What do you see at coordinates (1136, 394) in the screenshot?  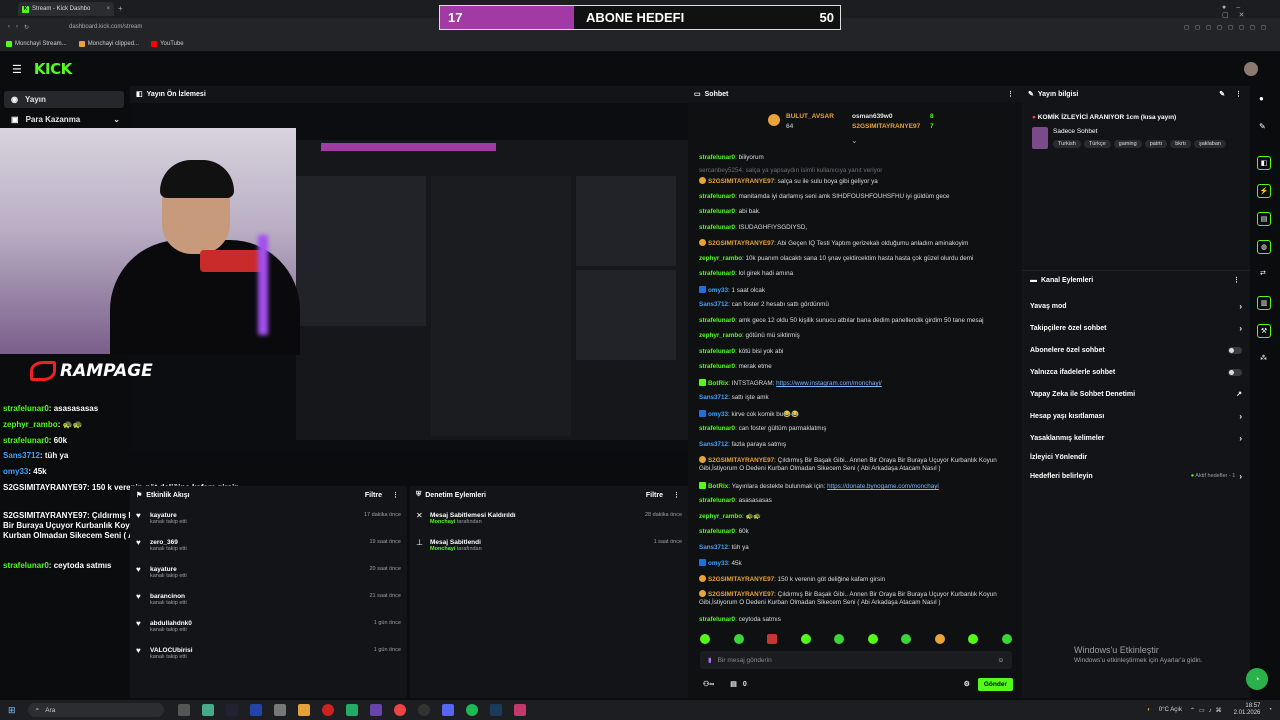 I see `action-ai-moderation: Yapay Zeka ile Sohbet Denetimi ↗` at bounding box center [1136, 394].